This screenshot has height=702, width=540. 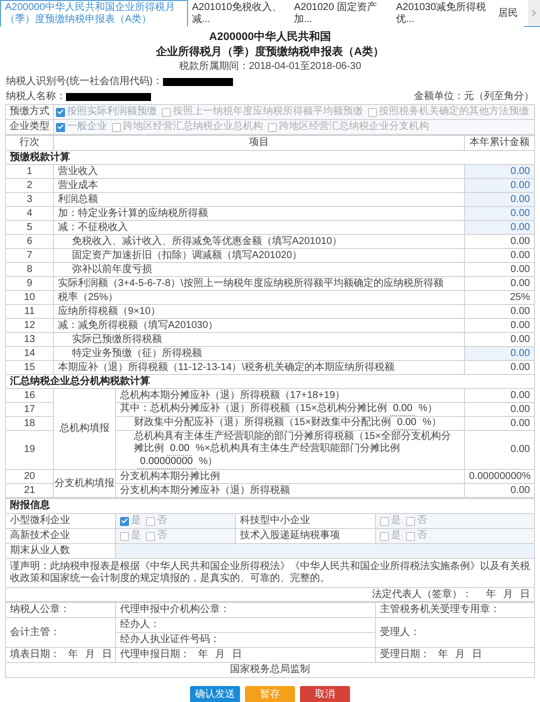 What do you see at coordinates (270, 506) in the screenshot?
I see `section-title: 附报信息` at bounding box center [270, 506].